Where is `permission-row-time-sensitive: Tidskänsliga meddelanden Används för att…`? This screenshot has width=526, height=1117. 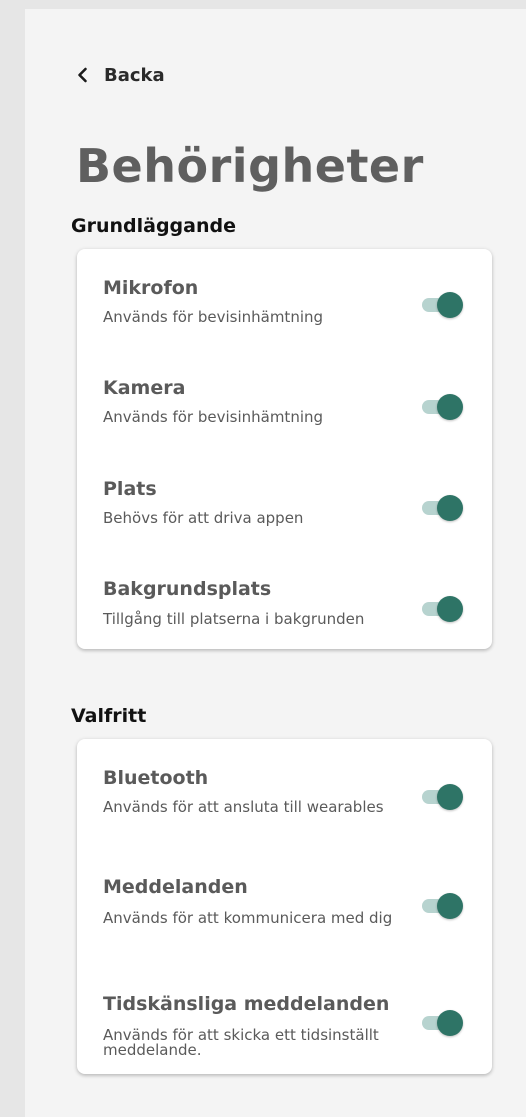
permission-row-time-sensitive: Tidskänsliga meddelanden Används för att… is located at coordinates (284, 1015).